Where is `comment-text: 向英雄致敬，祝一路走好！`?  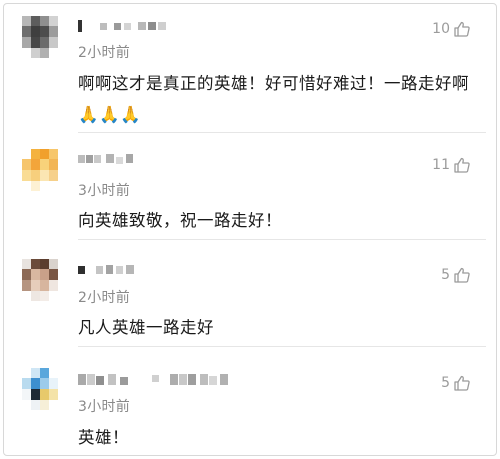 comment-text: 向英雄致敬，祝一路走好！ is located at coordinates (180, 220).